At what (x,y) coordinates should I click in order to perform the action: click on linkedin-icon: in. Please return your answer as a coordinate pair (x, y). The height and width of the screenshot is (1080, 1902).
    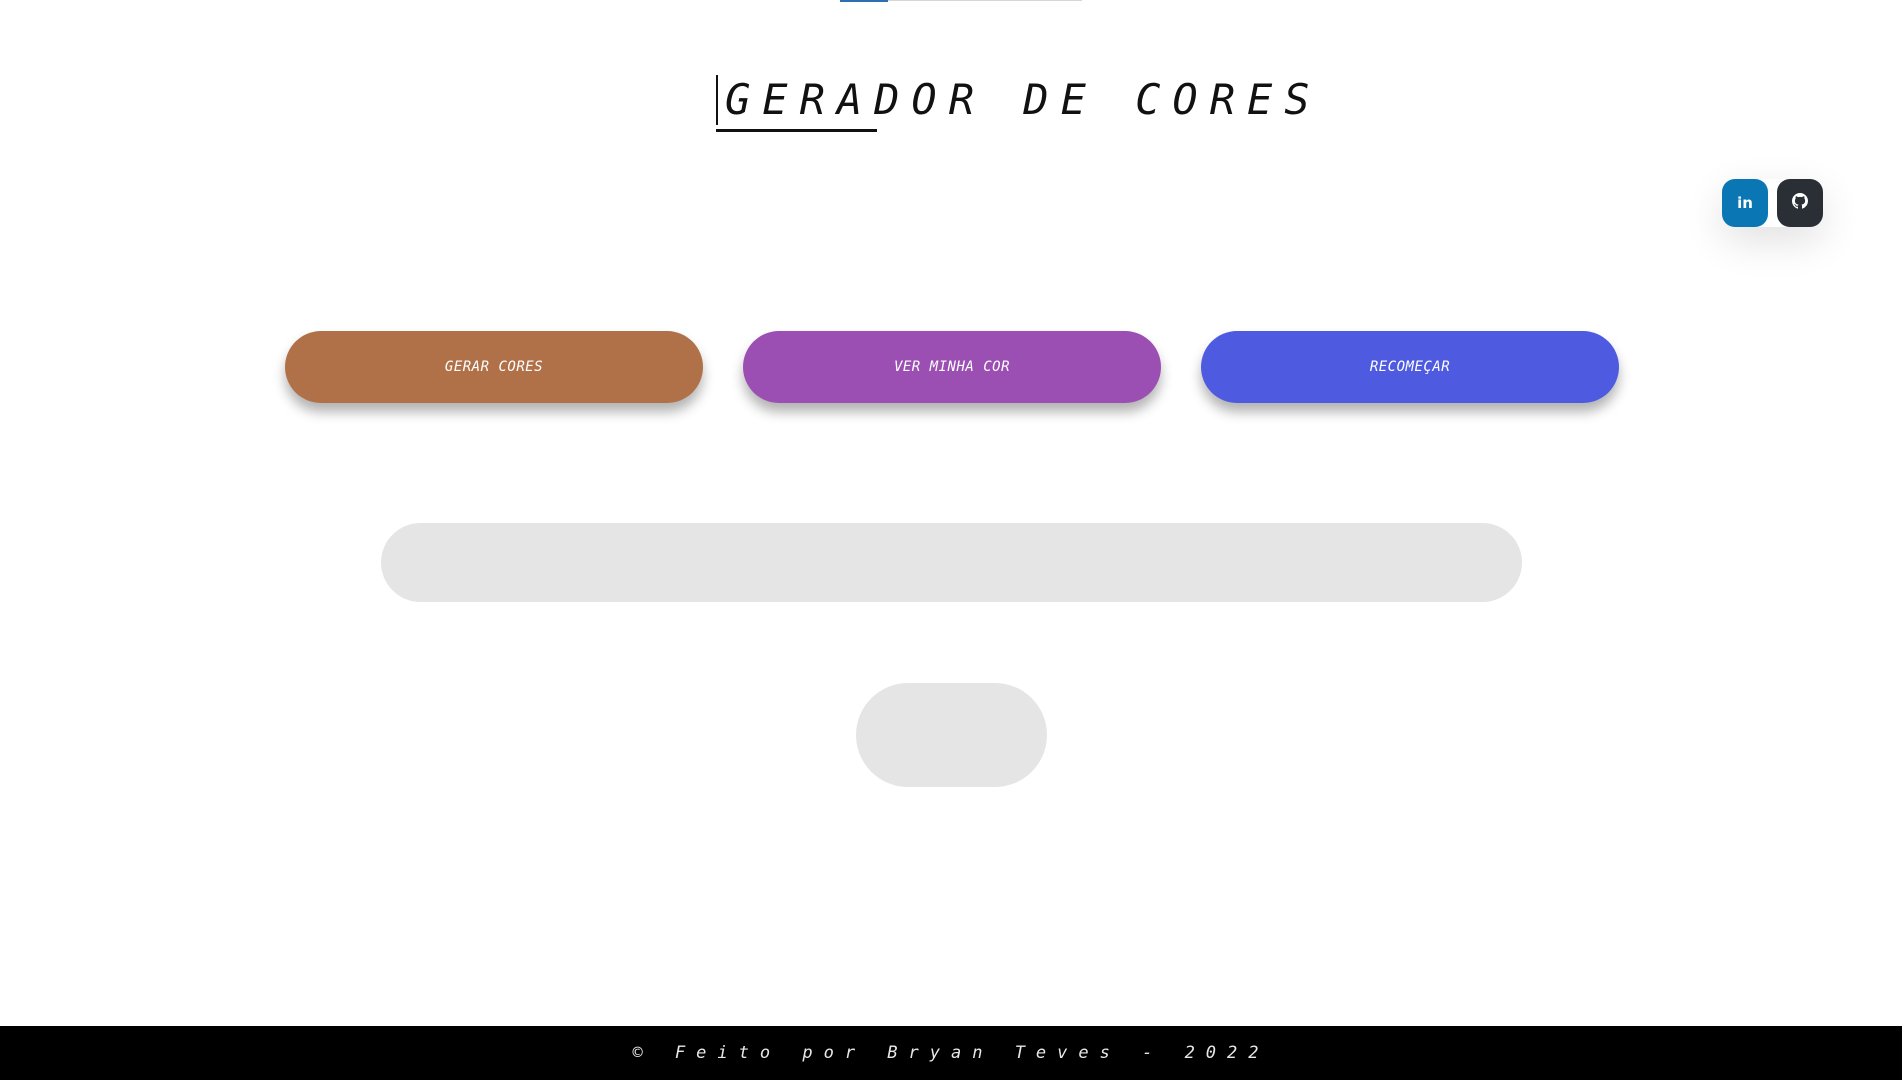
    Looking at the image, I should click on (1745, 202).